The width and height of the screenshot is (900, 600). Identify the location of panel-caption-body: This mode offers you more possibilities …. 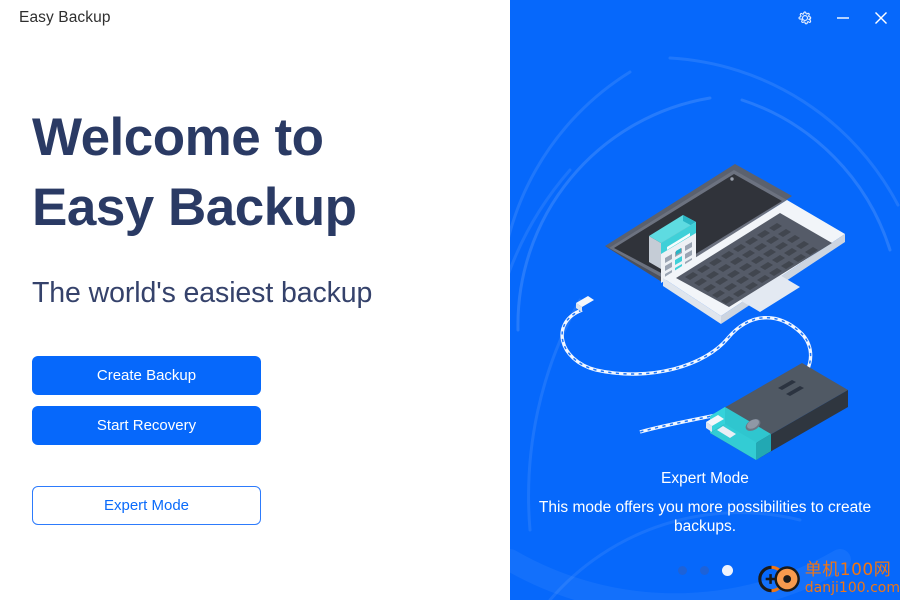
(705, 517).